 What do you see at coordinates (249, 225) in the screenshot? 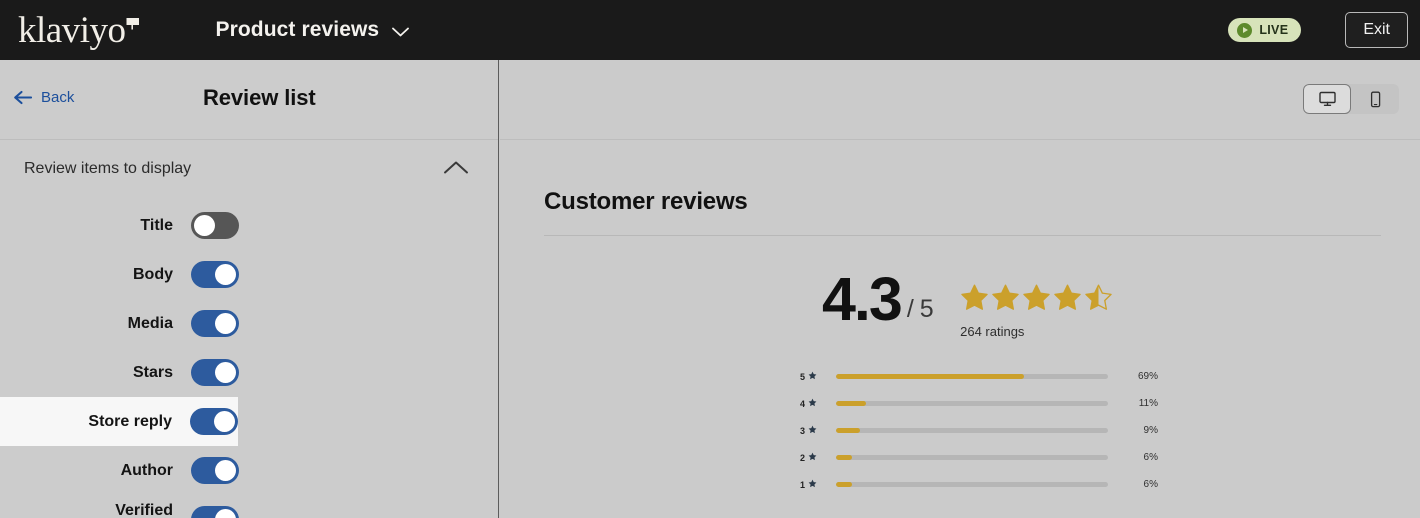
I see `toggle-row-title: Title` at bounding box center [249, 225].